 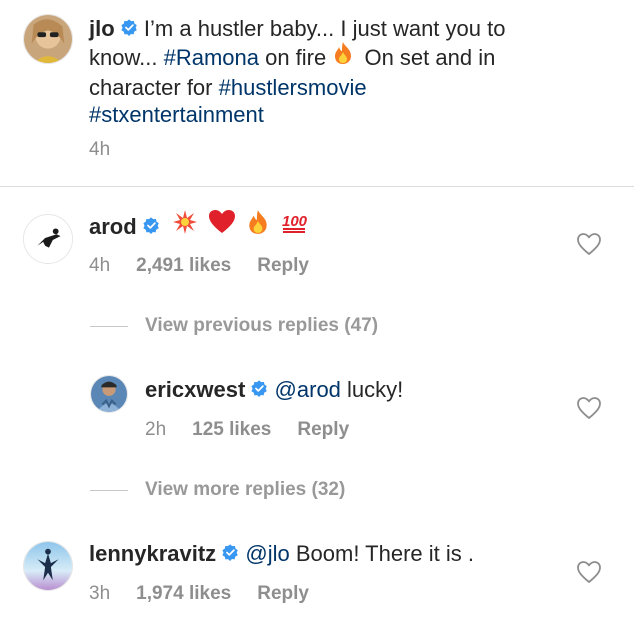 What do you see at coordinates (183, 593) in the screenshot?
I see `lennykravitz-likes-count: 1,974 likes` at bounding box center [183, 593].